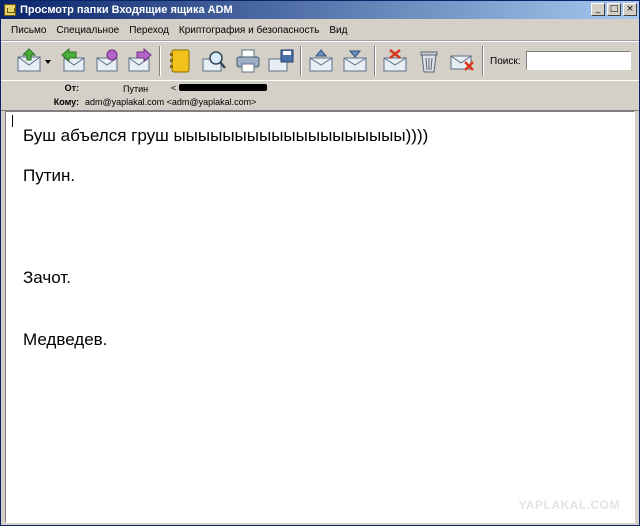  Describe the element at coordinates (338, 30) in the screenshot. I see `menu-view: Вид` at that location.